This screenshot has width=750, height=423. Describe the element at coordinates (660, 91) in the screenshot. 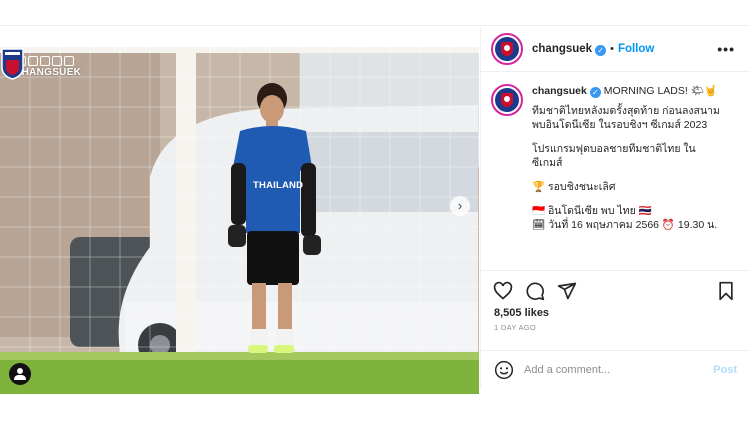

I see `caption-headline: MORNING LADS! 🌤🤘` at that location.